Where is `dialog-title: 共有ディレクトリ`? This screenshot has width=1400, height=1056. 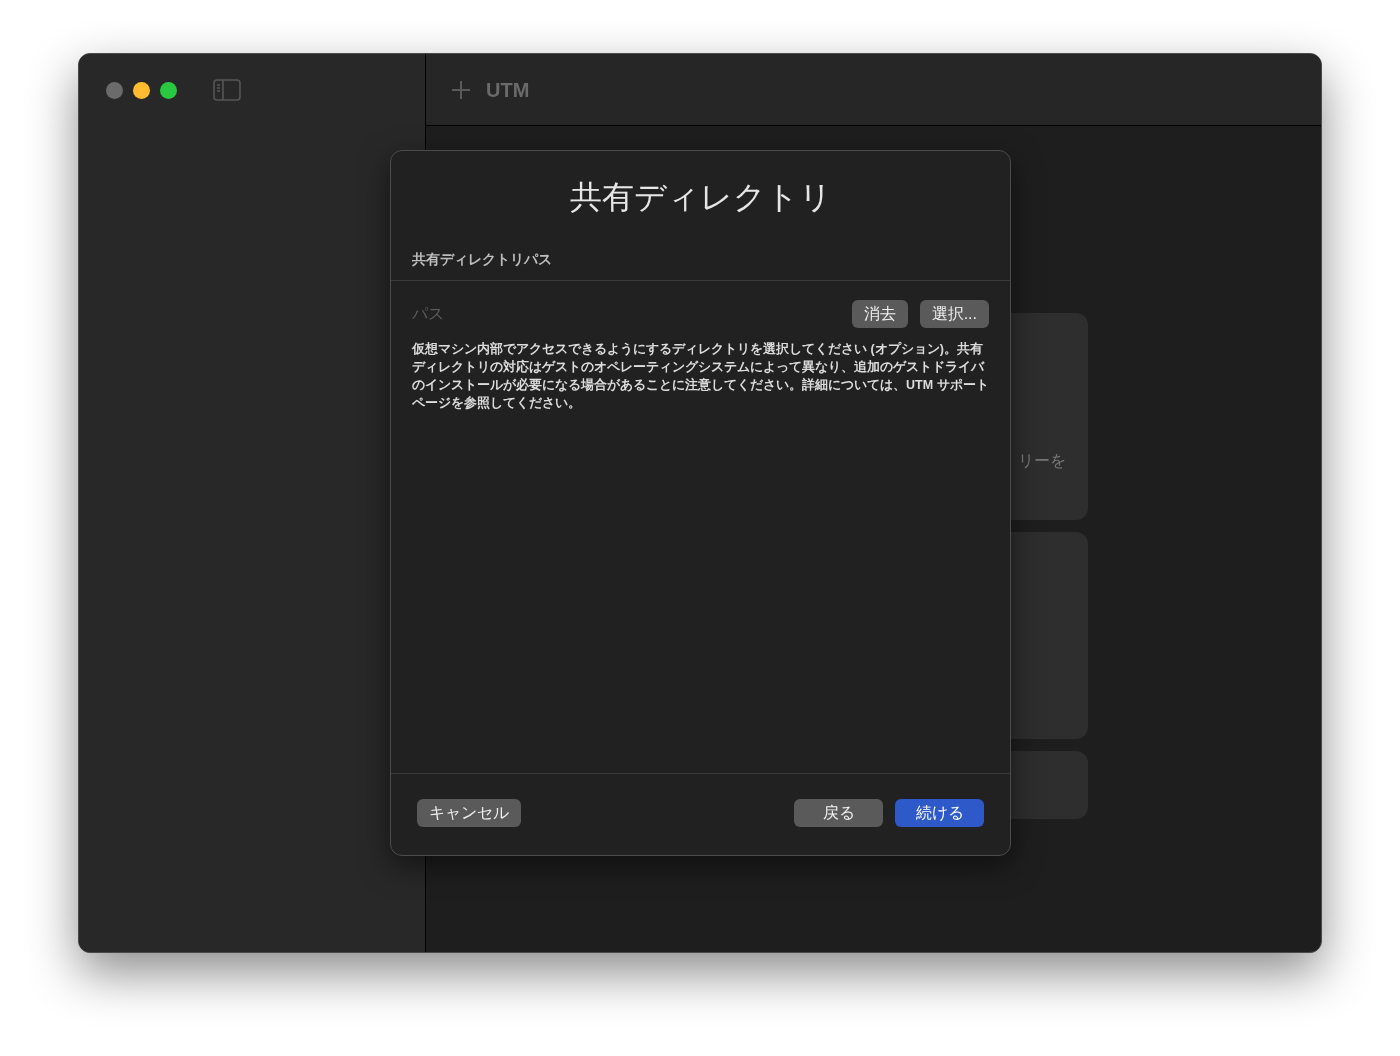
dialog-title: 共有ディレクトリ is located at coordinates (700, 197).